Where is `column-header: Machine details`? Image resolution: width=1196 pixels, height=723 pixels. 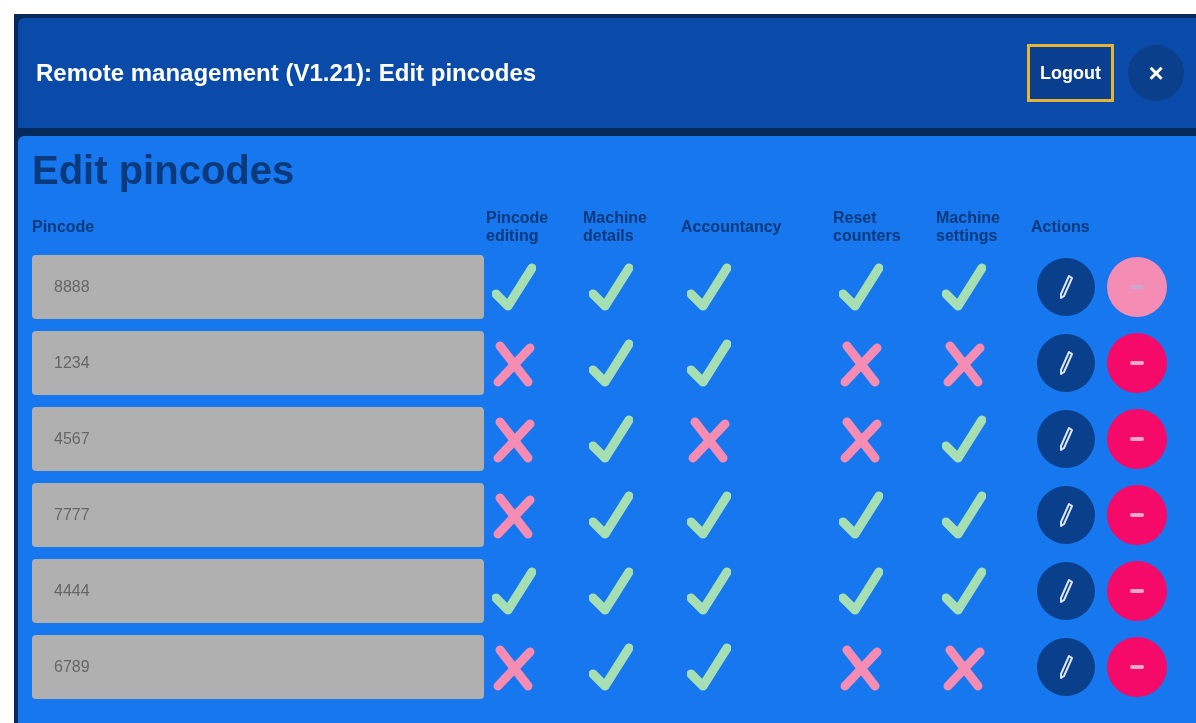
column-header: Machine details is located at coordinates (615, 227).